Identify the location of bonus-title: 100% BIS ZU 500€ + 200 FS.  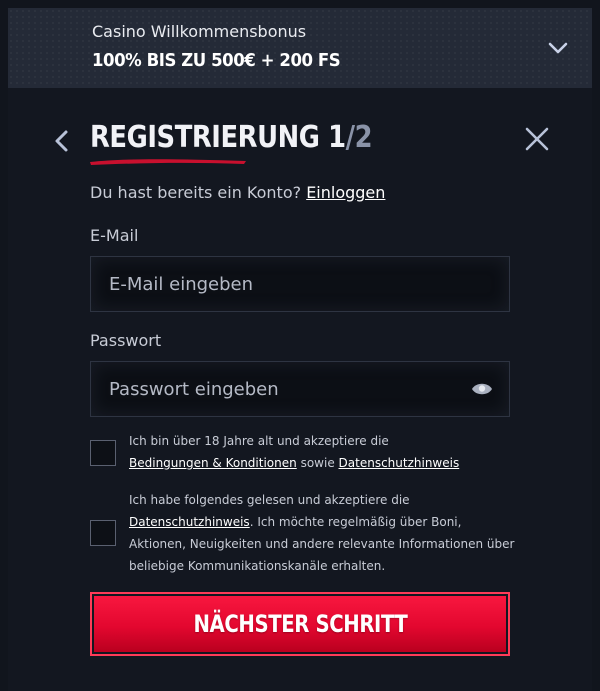
(216, 60).